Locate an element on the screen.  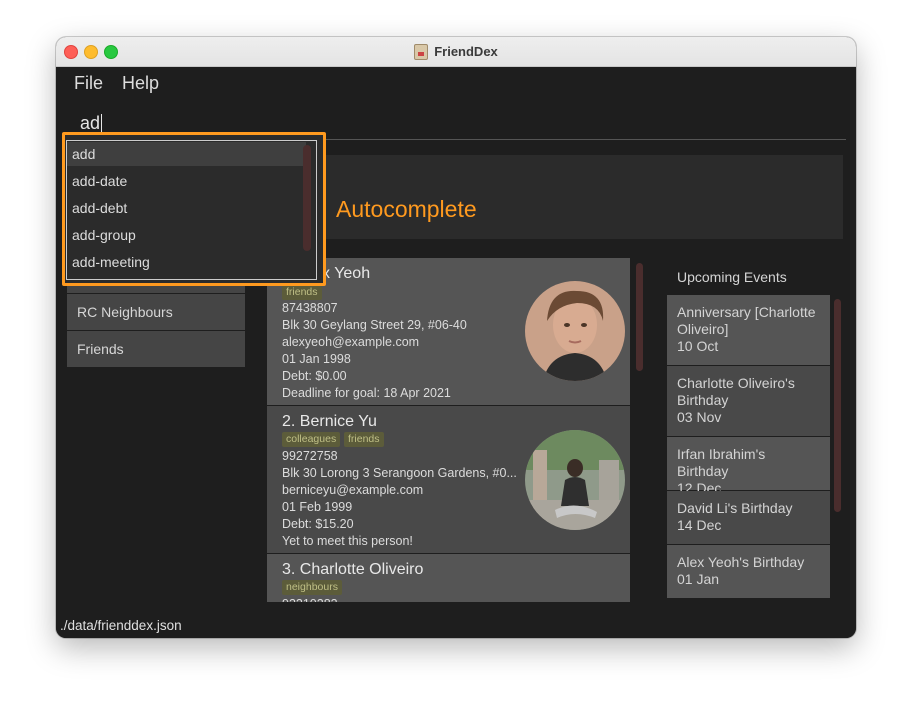
person-name: 3. Charlotte Oliveiro is located at coordinates (353, 569).